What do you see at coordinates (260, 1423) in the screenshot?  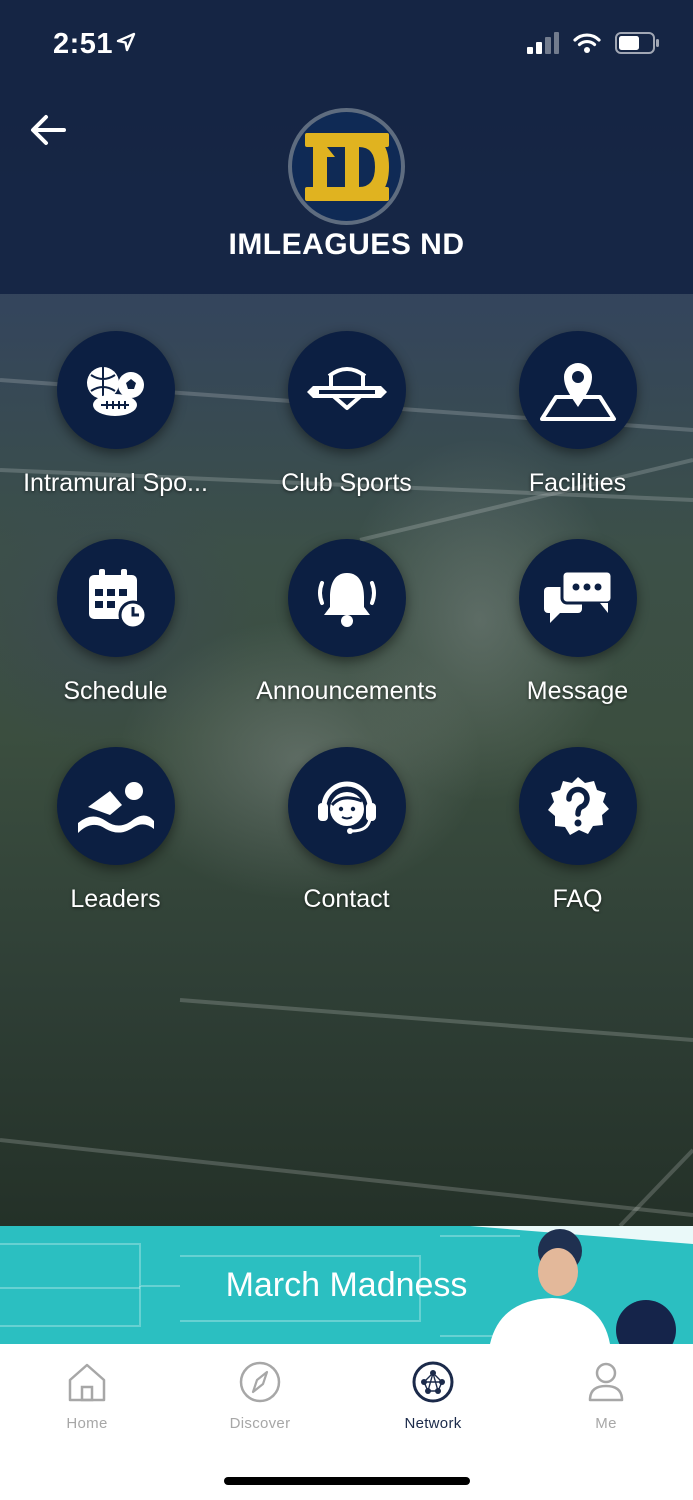 I see `tab-label: Discover` at bounding box center [260, 1423].